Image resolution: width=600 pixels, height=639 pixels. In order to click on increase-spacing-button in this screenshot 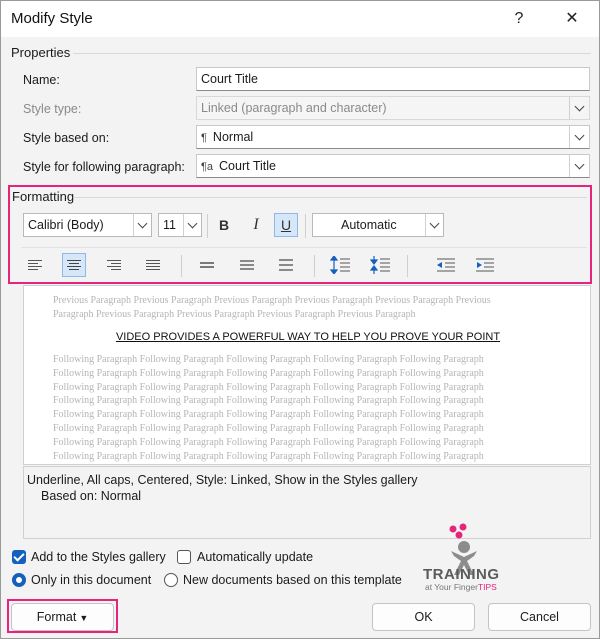, I will do `click(340, 265)`.